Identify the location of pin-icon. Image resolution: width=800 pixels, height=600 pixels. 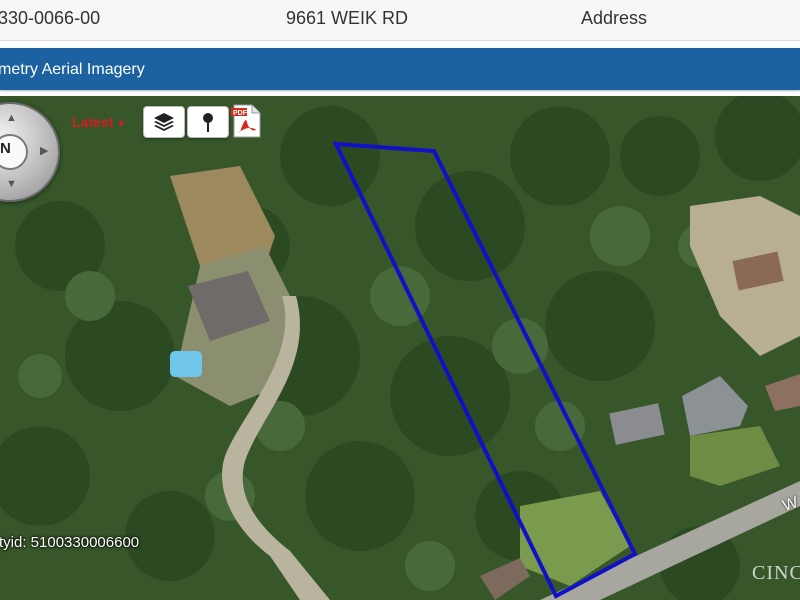
(208, 122).